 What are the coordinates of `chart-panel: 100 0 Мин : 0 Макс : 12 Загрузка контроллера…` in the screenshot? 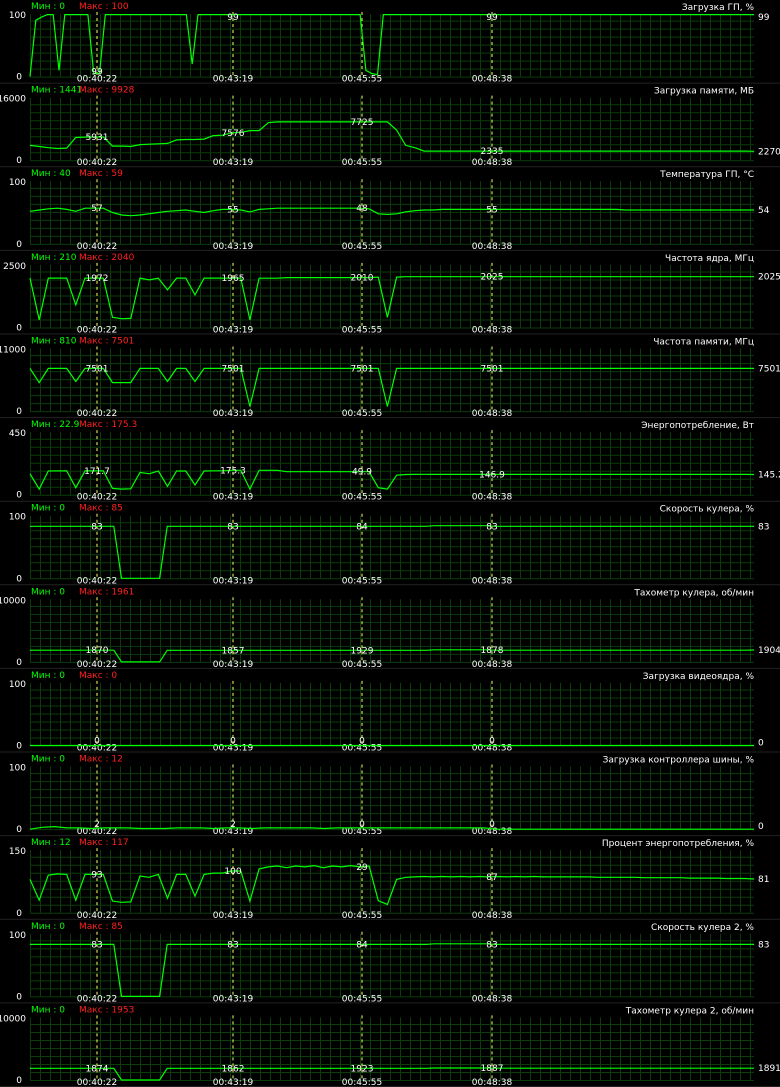 It's located at (390, 796).